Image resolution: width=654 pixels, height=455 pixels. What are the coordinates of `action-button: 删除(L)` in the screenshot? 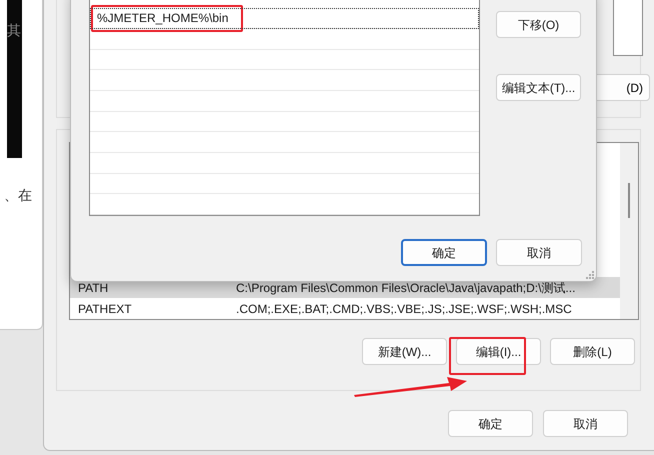 It's located at (592, 351).